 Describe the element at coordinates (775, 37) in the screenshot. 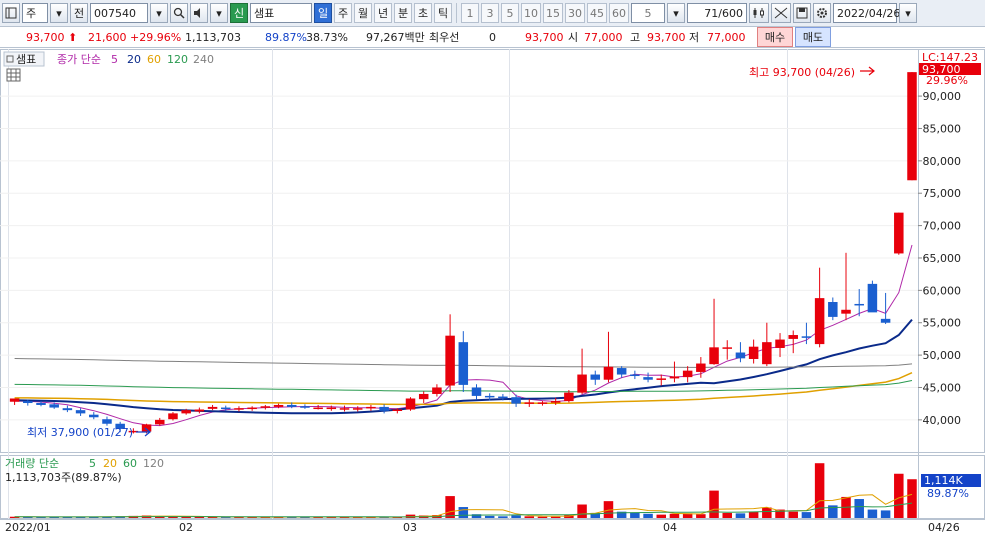

I see `buy-button: 매수` at that location.